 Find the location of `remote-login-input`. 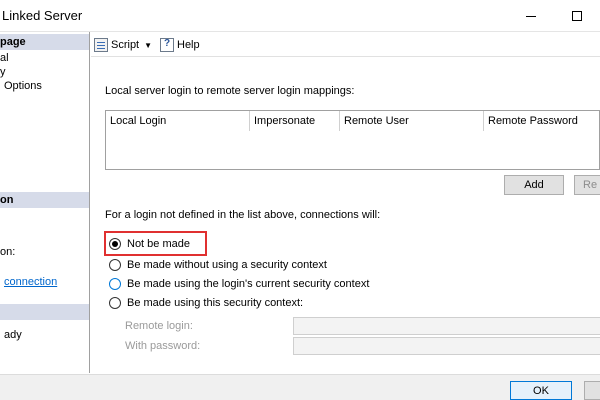

remote-login-input is located at coordinates (446, 326).